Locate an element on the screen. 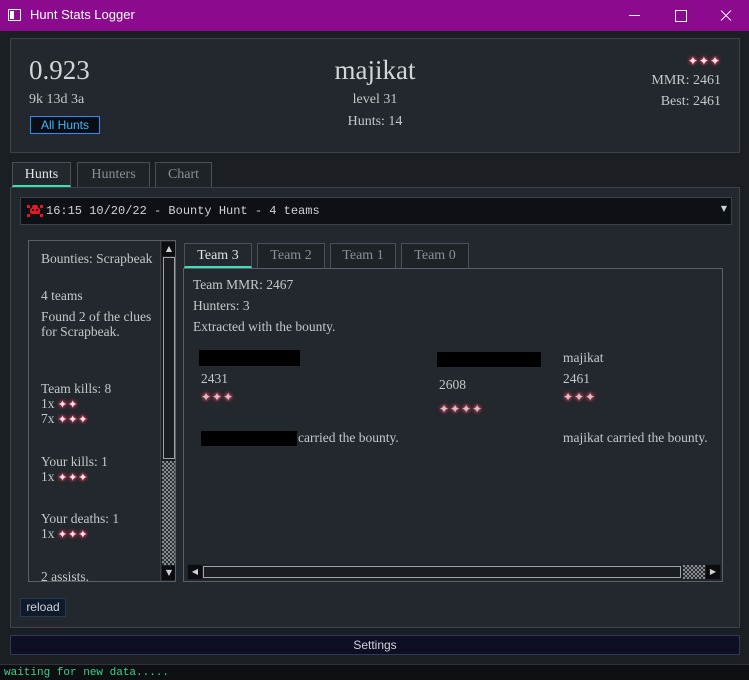  kill-count: 7x is located at coordinates (48, 418).